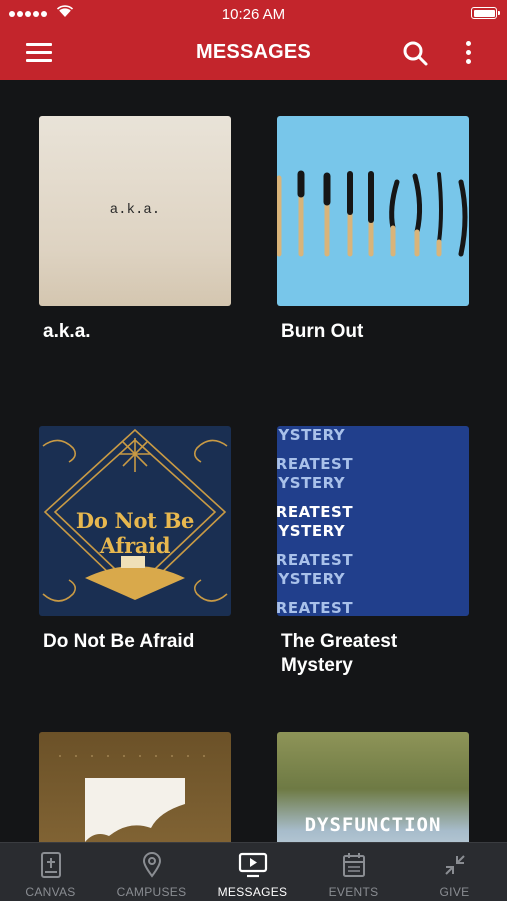 Image resolution: width=507 pixels, height=901 pixels. Describe the element at coordinates (119, 641) in the screenshot. I see `message-title: Do Not Be Afraid` at that location.